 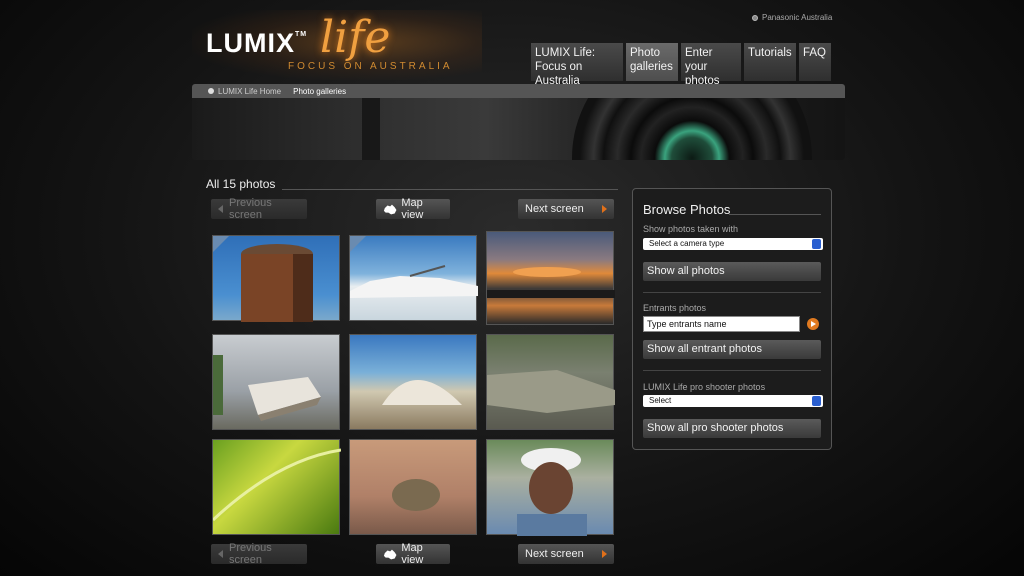 I want to click on banner-strip, so click(x=371, y=129).